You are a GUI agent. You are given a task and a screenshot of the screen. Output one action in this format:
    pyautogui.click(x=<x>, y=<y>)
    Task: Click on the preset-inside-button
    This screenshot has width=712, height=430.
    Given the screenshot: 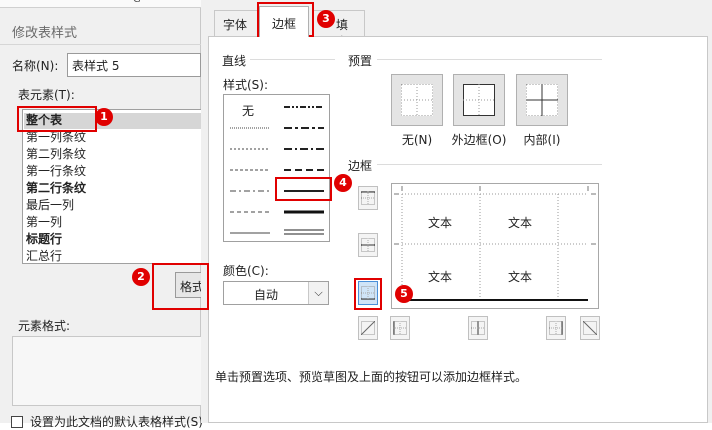 What is the action you would take?
    pyautogui.click(x=542, y=100)
    